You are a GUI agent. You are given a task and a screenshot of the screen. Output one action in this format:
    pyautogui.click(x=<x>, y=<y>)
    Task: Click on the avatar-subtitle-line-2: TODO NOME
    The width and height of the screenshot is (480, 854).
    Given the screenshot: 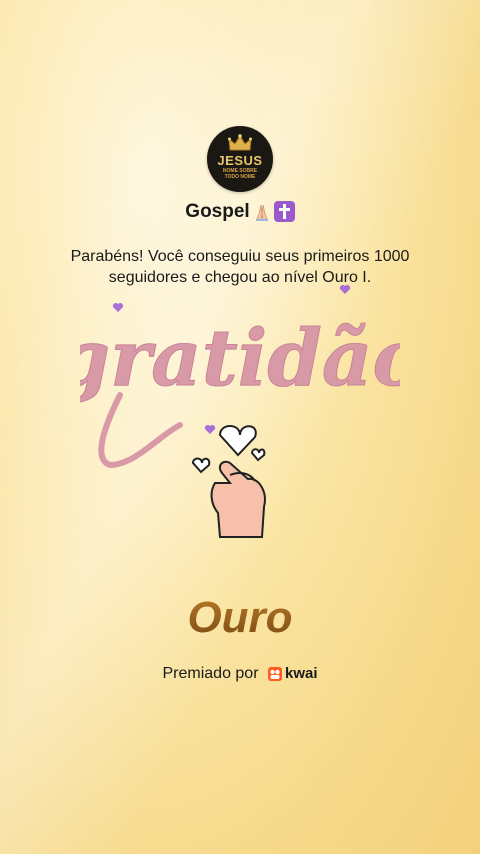 What is the action you would take?
    pyautogui.click(x=240, y=177)
    